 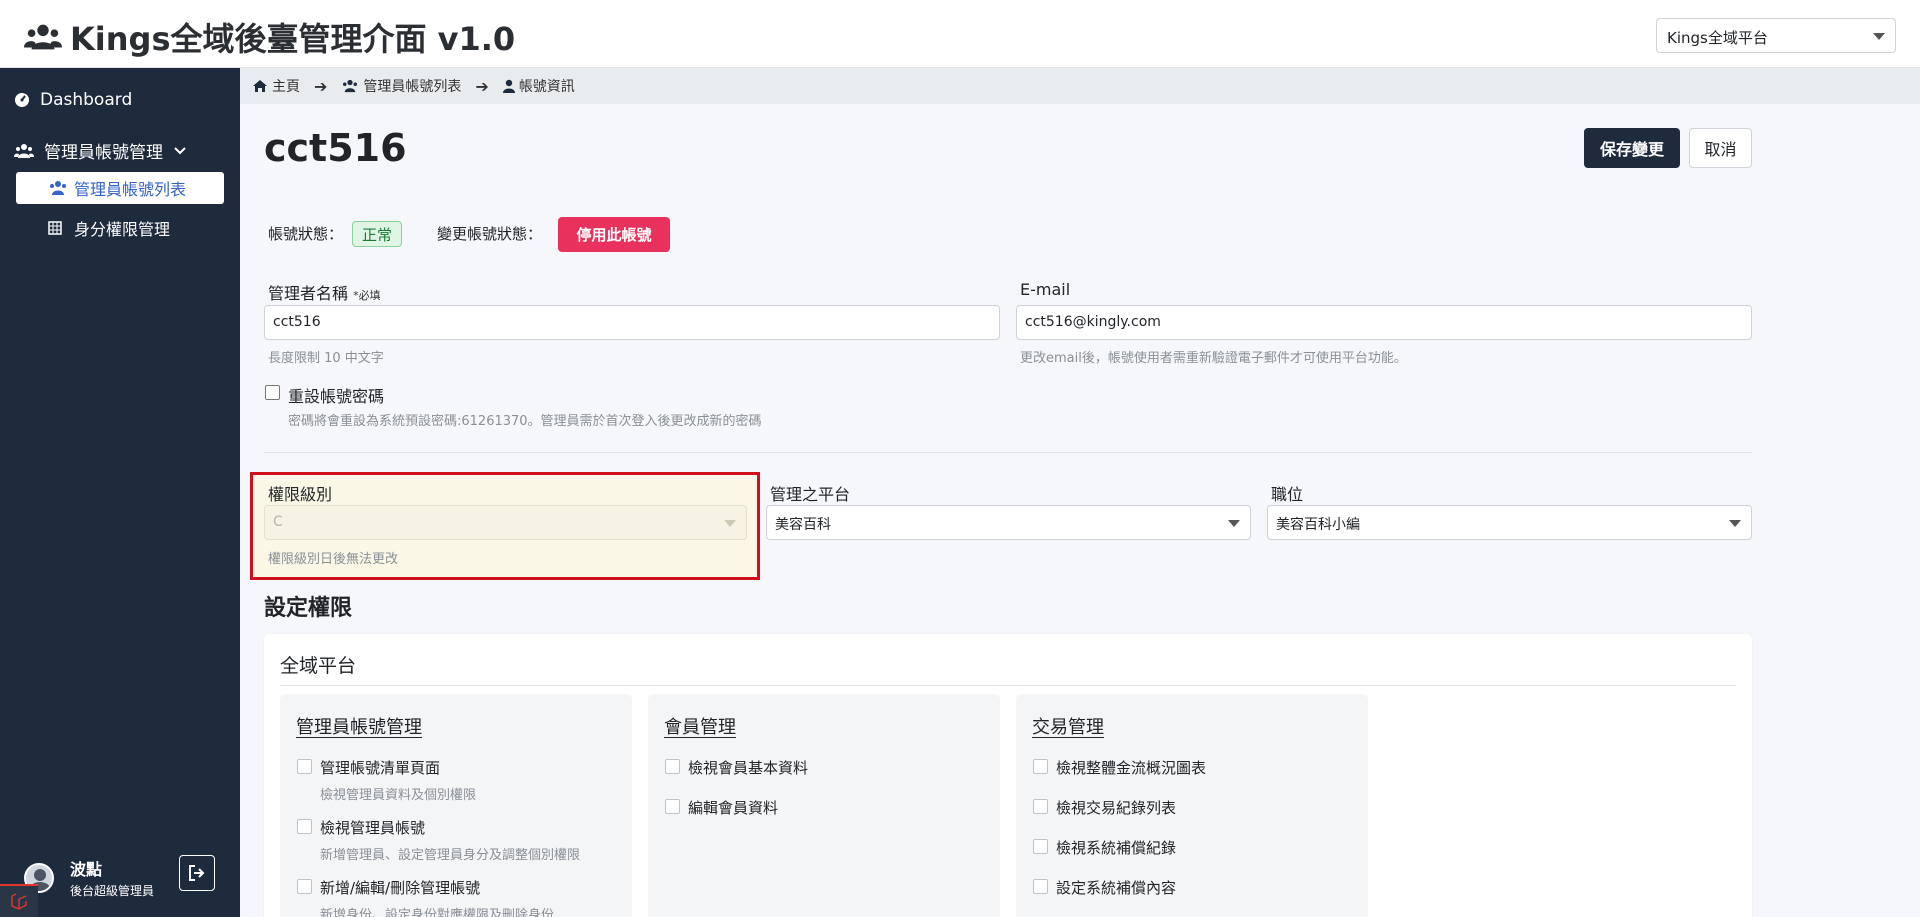 What do you see at coordinates (505, 522) in the screenshot?
I see `level-select: C` at bounding box center [505, 522].